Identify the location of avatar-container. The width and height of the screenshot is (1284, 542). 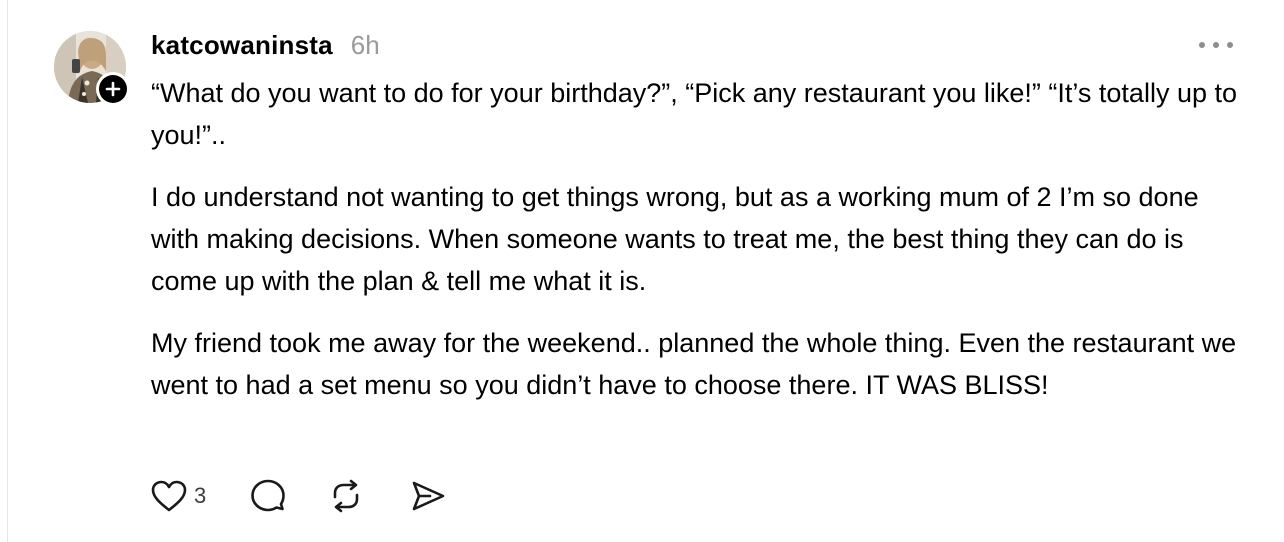
(92, 68).